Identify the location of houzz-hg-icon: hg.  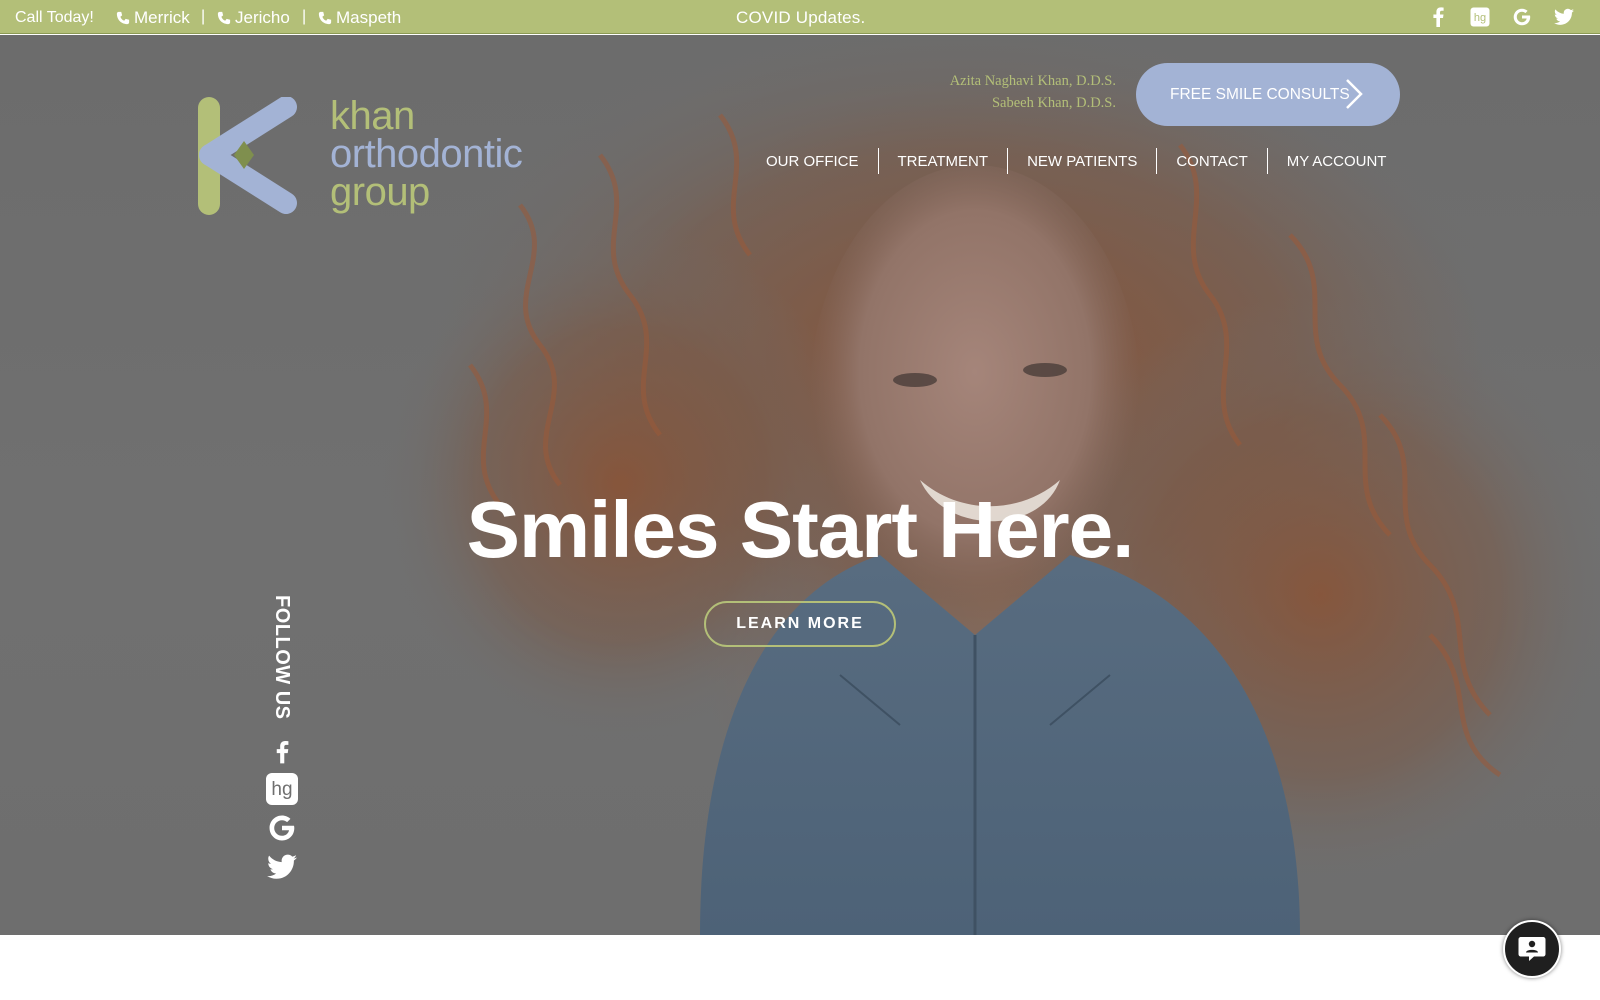
(1480, 17).